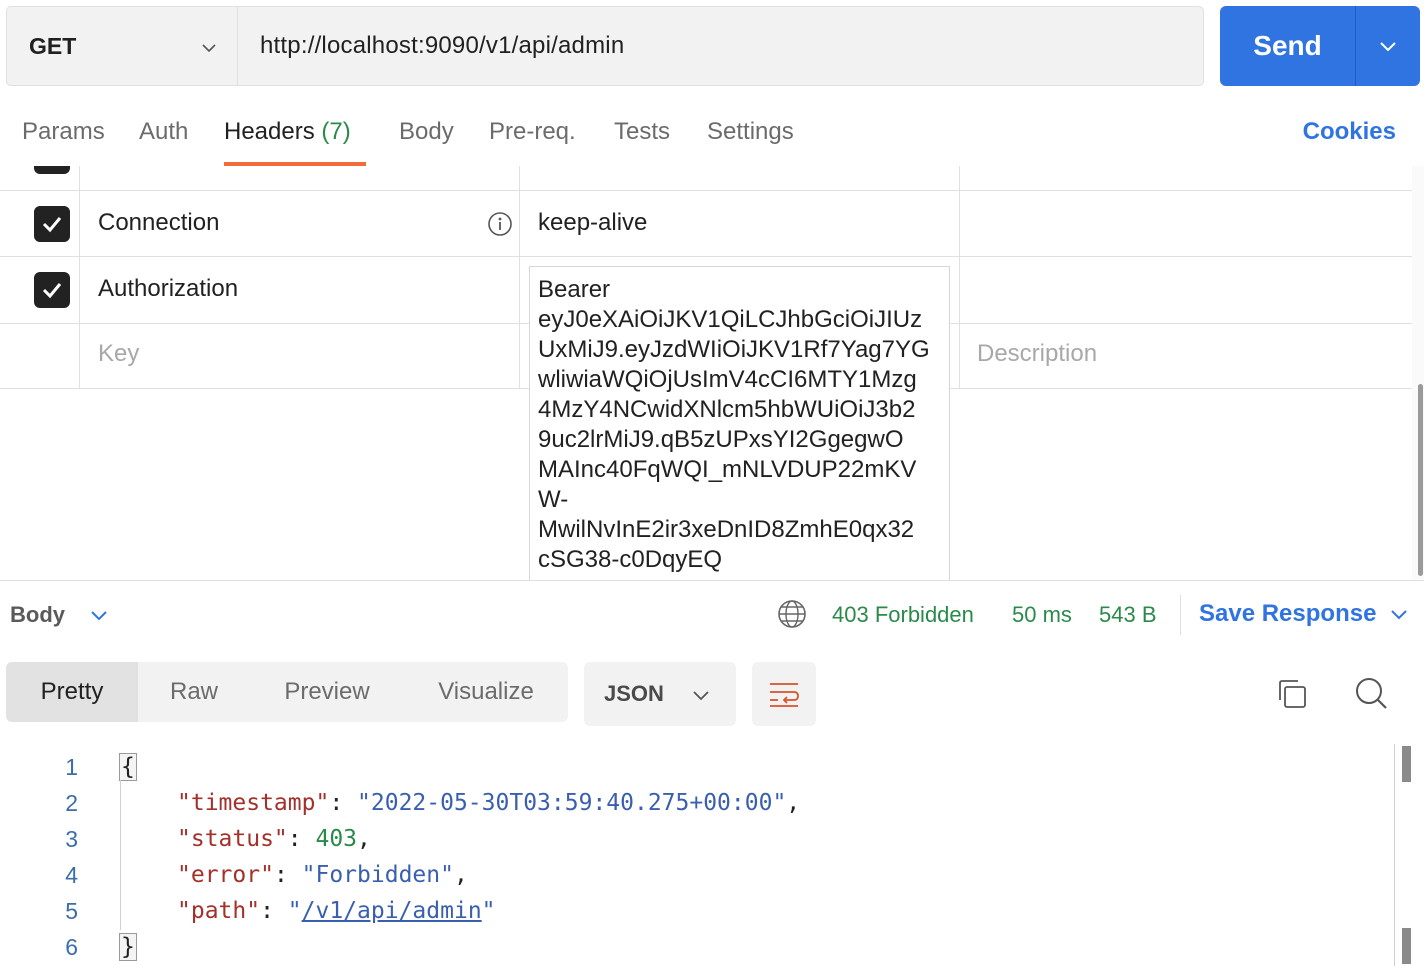 Image resolution: width=1424 pixels, height=966 pixels. I want to click on view-pretty: Pretty, so click(72, 692).